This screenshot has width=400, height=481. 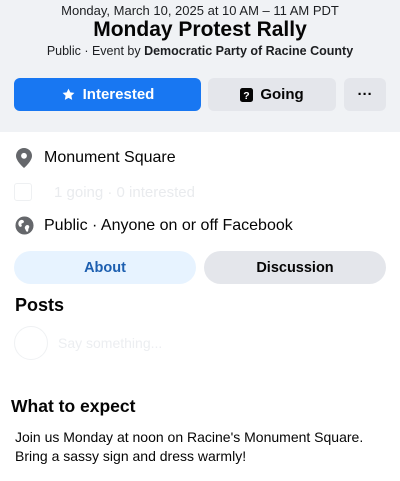 I want to click on attendance-row: 1 going · 0 interested, so click(x=104, y=192).